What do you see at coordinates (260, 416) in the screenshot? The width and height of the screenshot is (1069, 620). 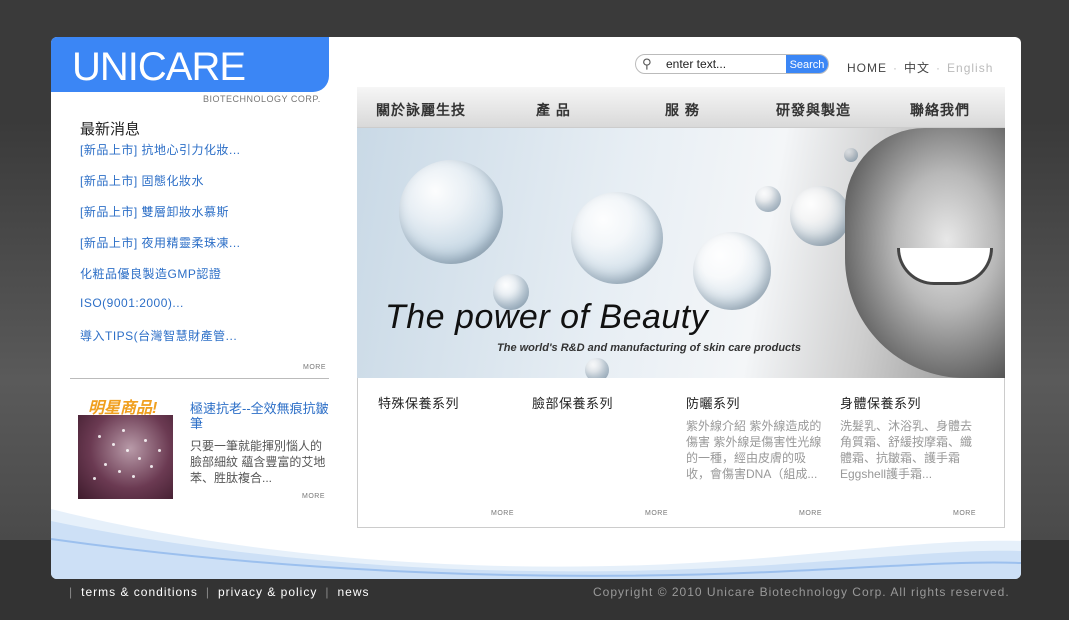 I see `featured-product-link: 極速抗老--全效無痕抗皺筆` at bounding box center [260, 416].